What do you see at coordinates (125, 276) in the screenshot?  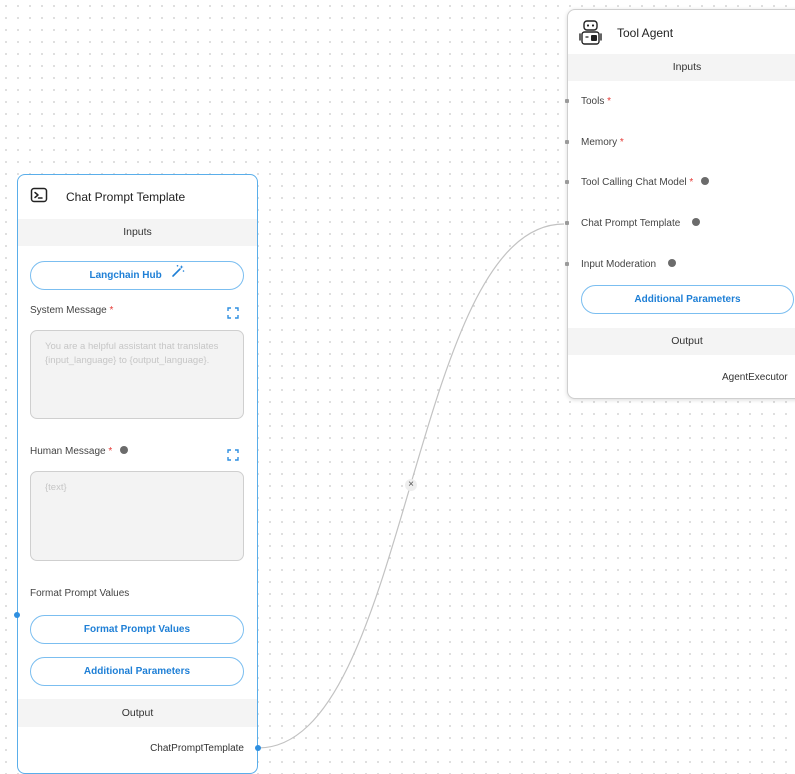 I see `langchain-hub-label: Langchain Hub` at bounding box center [125, 276].